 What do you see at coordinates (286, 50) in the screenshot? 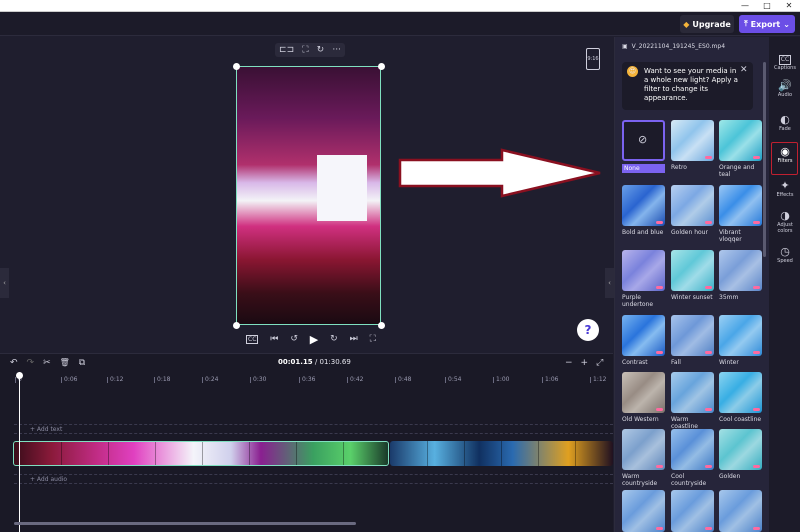
I see `crop-icon: ⊏⊐` at bounding box center [286, 50].